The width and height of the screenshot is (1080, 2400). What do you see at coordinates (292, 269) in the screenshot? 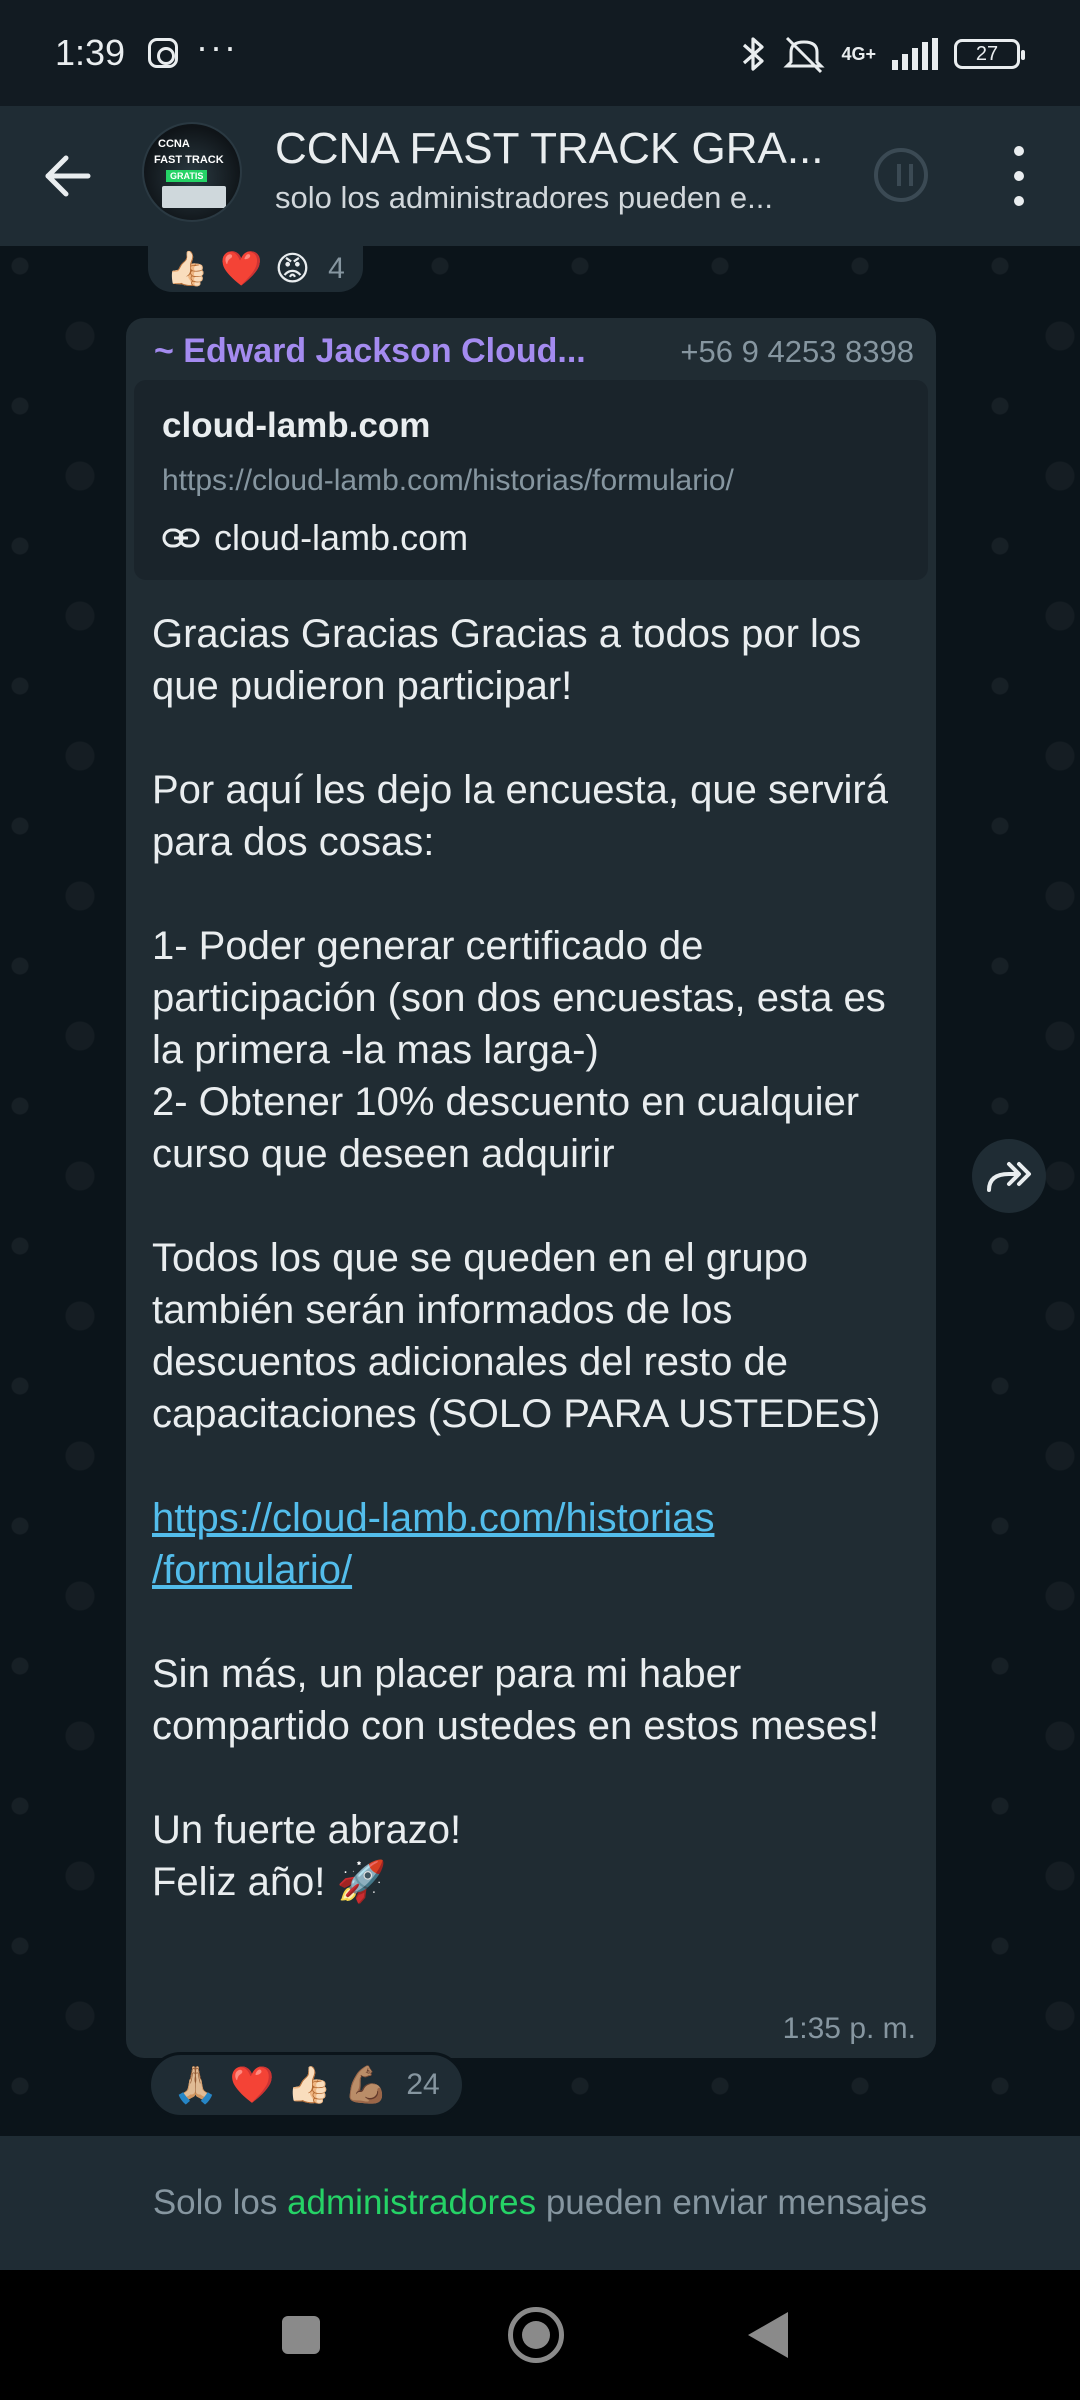
I see `reaction-emoji: 😡` at bounding box center [292, 269].